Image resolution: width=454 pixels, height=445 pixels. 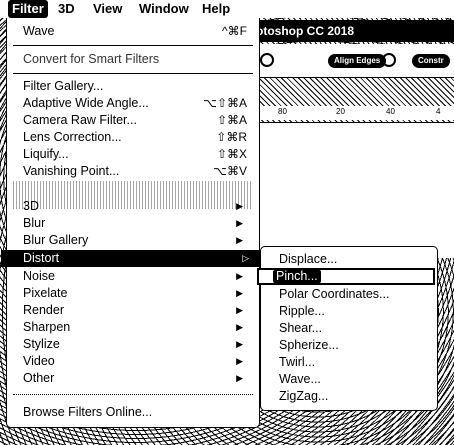 I want to click on ruler-label: 40, so click(x=390, y=111).